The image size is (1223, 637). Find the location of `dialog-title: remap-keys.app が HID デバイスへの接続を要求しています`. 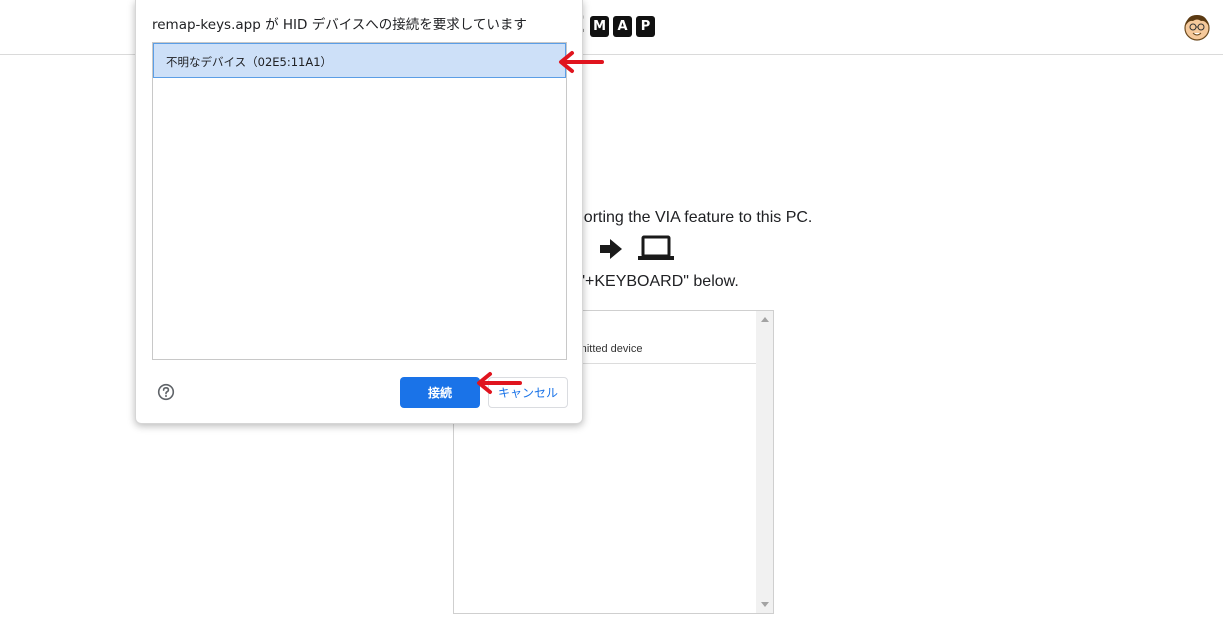

dialog-title: remap-keys.app が HID デバイスへの接続を要求しています is located at coordinates (339, 25).